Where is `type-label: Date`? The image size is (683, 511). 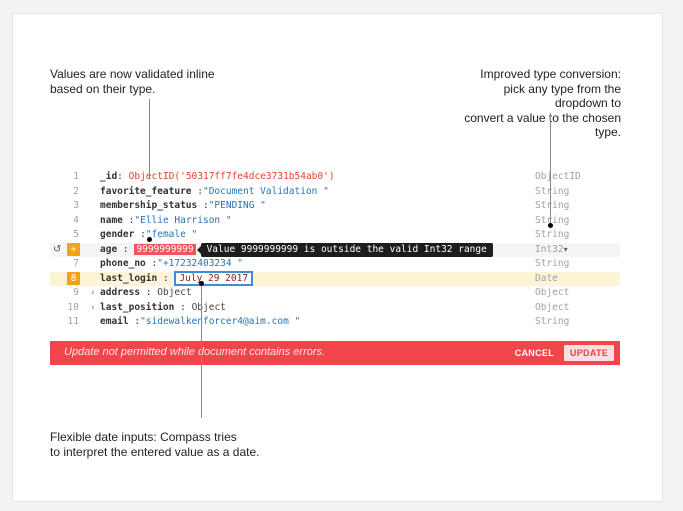
type-label: Date is located at coordinates (546, 279).